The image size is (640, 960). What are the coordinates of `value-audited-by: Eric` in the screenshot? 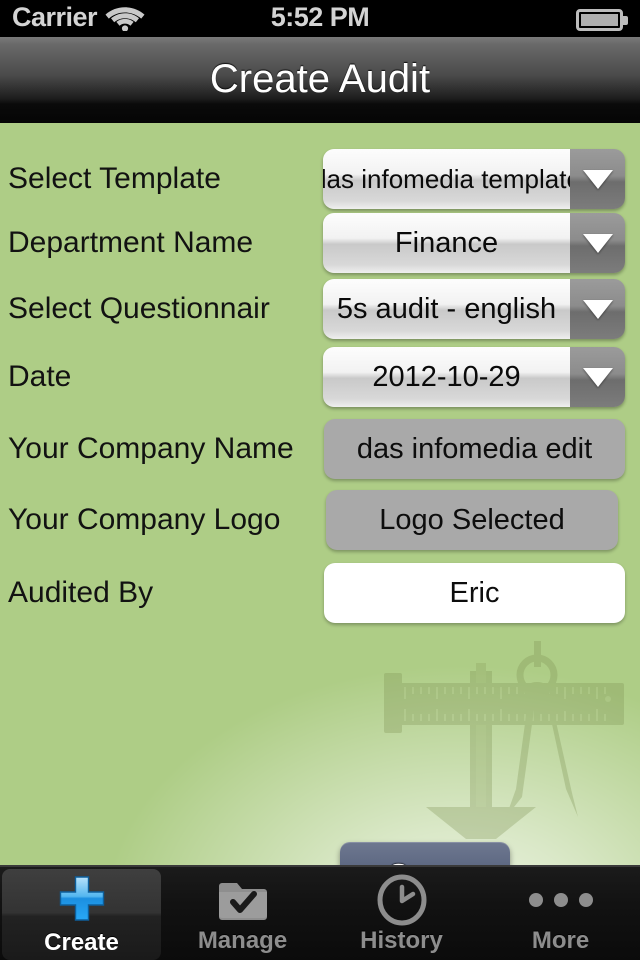 It's located at (474, 592).